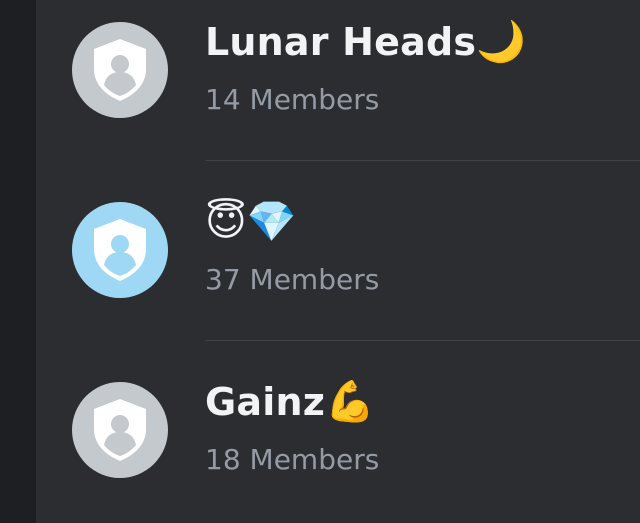 This screenshot has width=640, height=523. I want to click on flexed-biceps-icon: 💪, so click(350, 402).